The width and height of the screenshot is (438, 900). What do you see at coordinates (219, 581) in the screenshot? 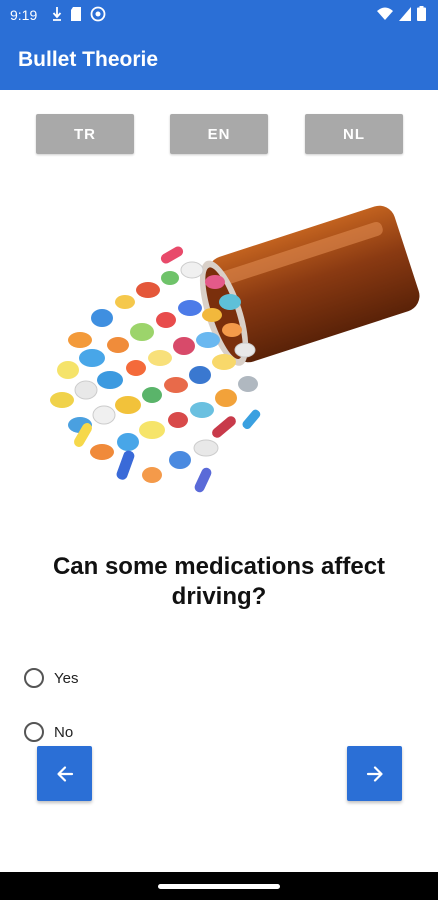
I see `question-text: Can some medications affect driving?` at bounding box center [219, 581].